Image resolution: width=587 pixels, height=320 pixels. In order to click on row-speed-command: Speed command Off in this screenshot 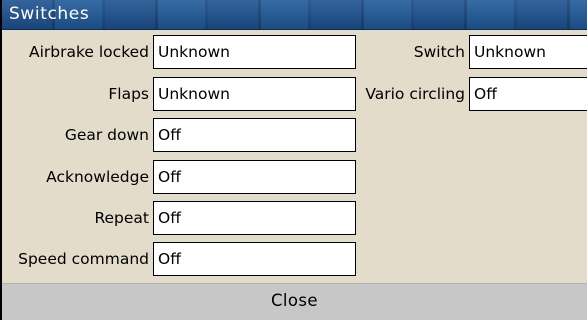, I will do `click(182, 259)`.